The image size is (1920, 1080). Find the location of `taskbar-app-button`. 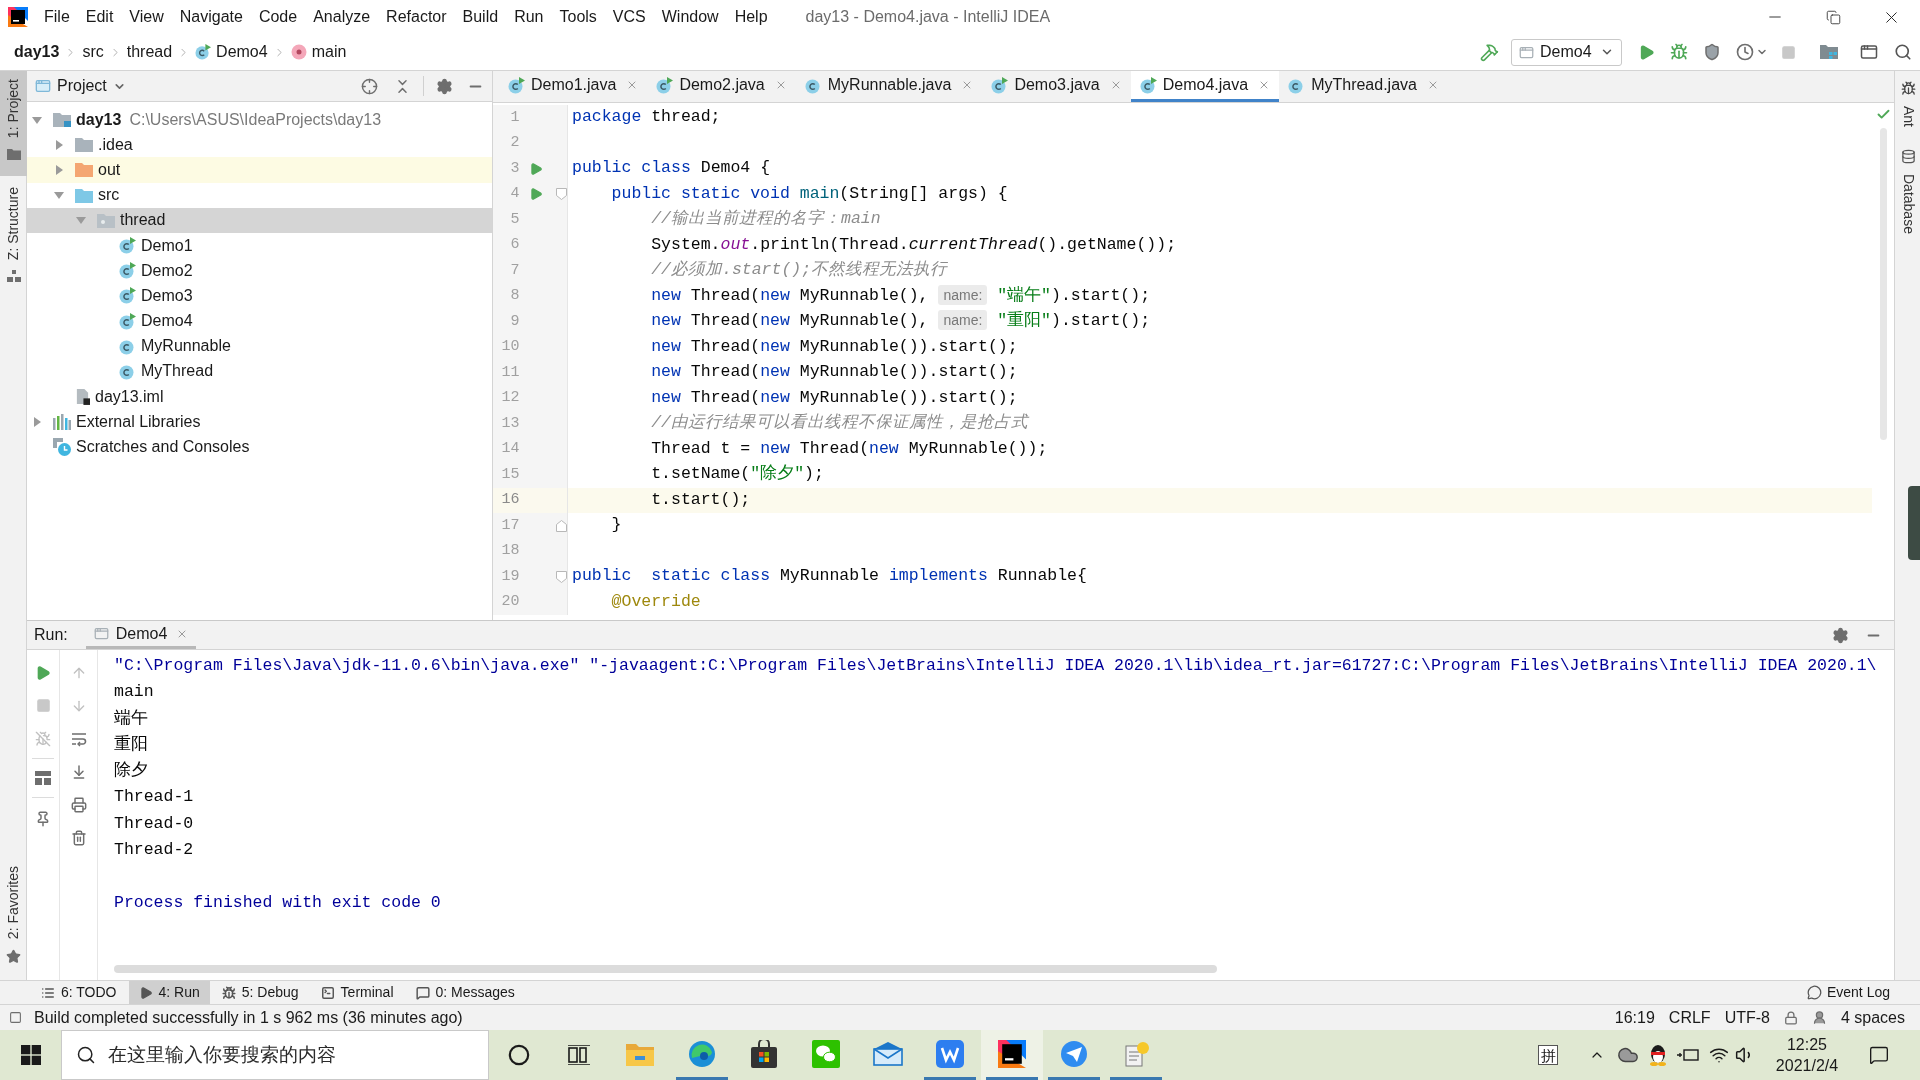

taskbar-app-button is located at coordinates (1012, 1055).